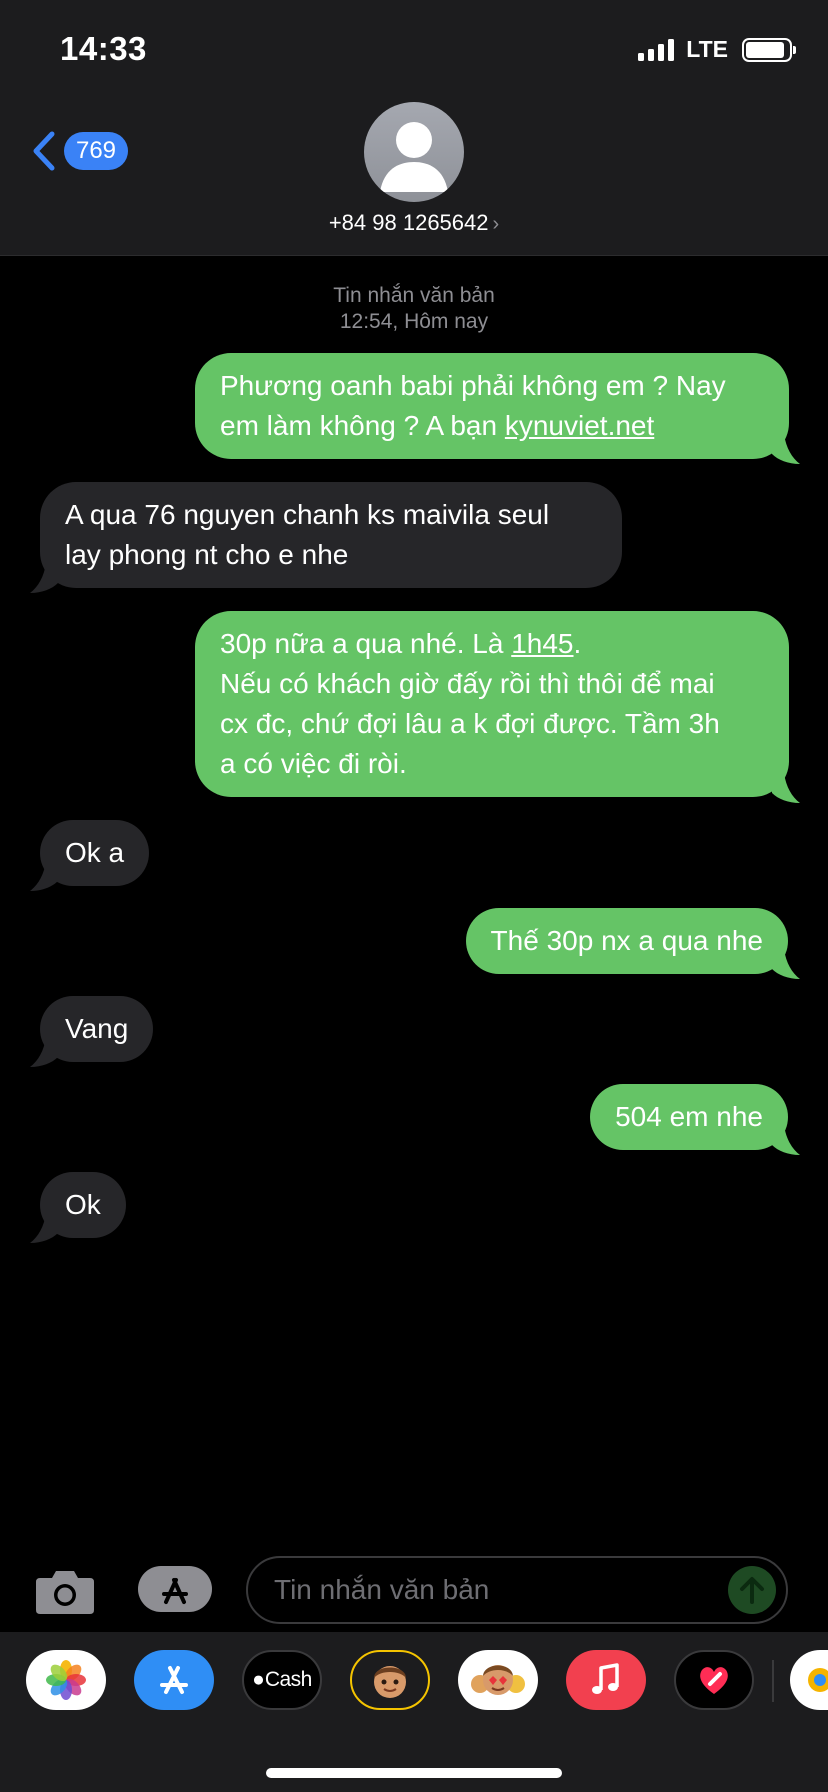 The width and height of the screenshot is (828, 1792). What do you see at coordinates (496, 224) in the screenshot?
I see `chevron-right-icon: ›` at bounding box center [496, 224].